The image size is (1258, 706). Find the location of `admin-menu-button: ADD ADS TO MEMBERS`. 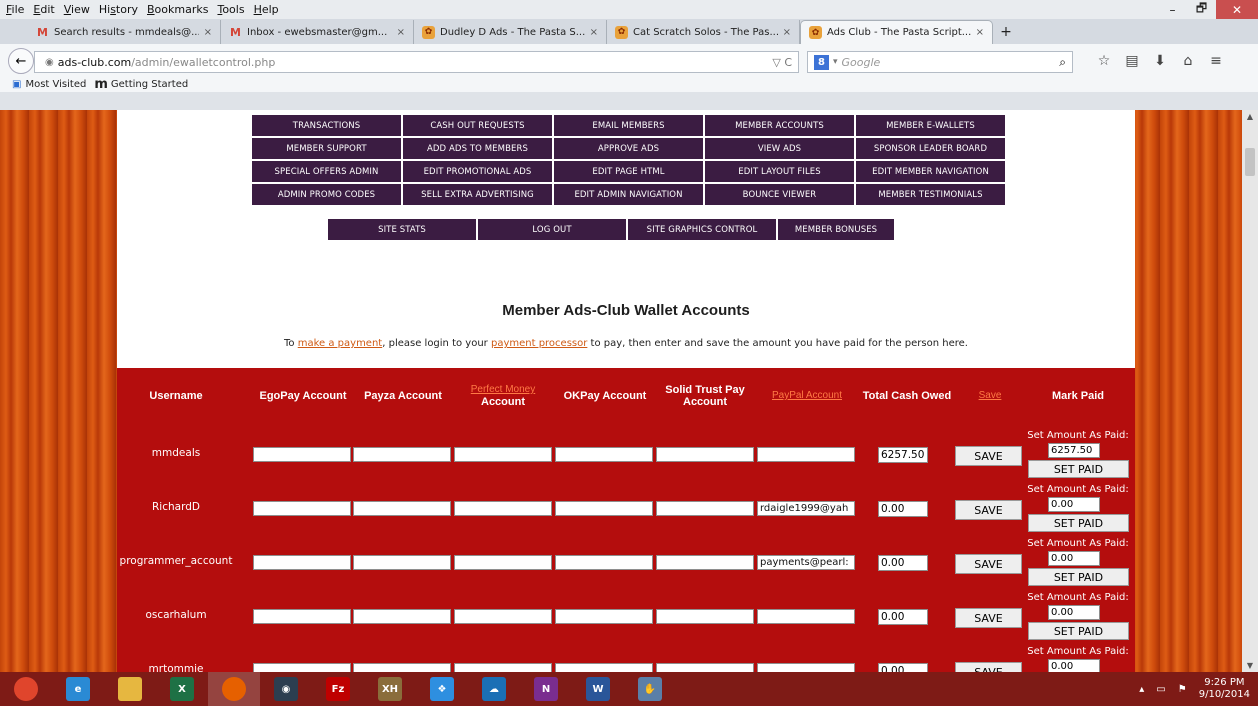

admin-menu-button: ADD ADS TO MEMBERS is located at coordinates (477, 148).